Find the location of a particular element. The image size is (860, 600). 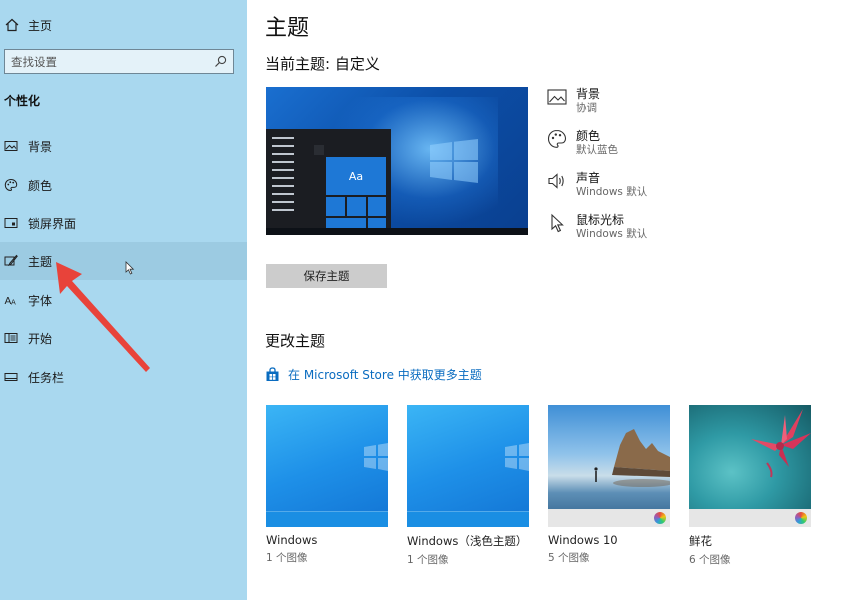

theme-name: Windows is located at coordinates (292, 540).